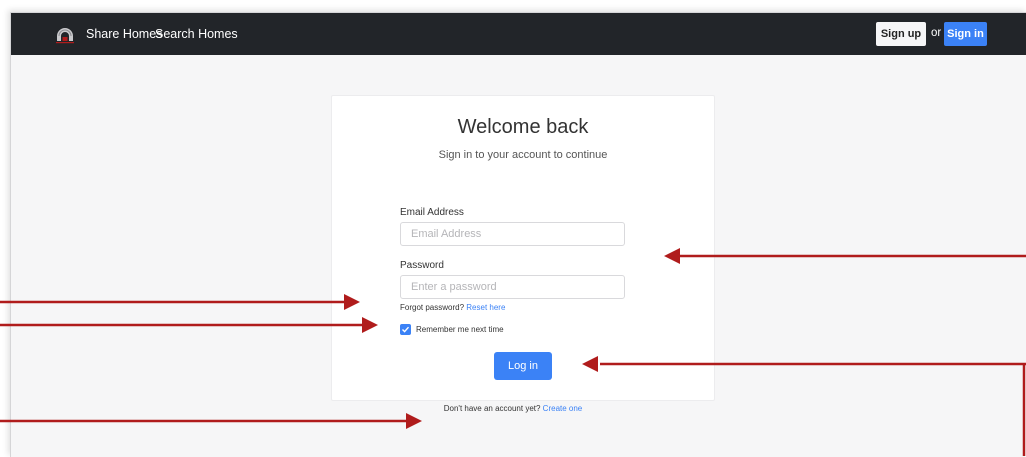 Image resolution: width=1026 pixels, height=457 pixels. Describe the element at coordinates (672, 256) in the screenshot. I see `arrow-head-email` at that location.